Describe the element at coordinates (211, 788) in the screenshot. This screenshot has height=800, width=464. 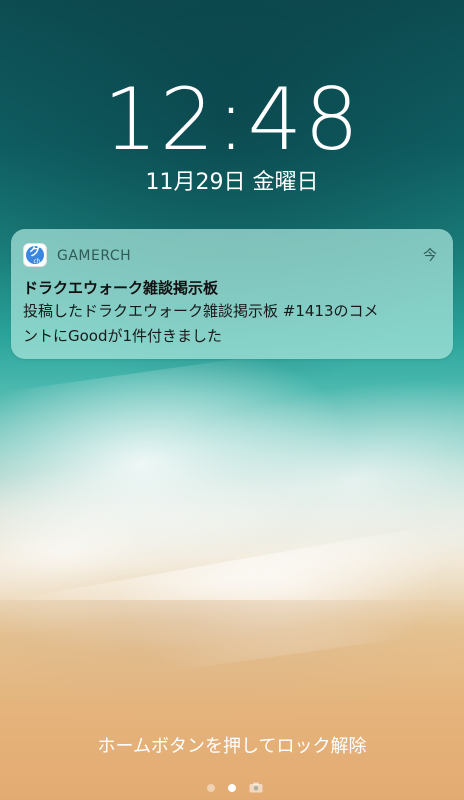
I see `page-dot` at that location.